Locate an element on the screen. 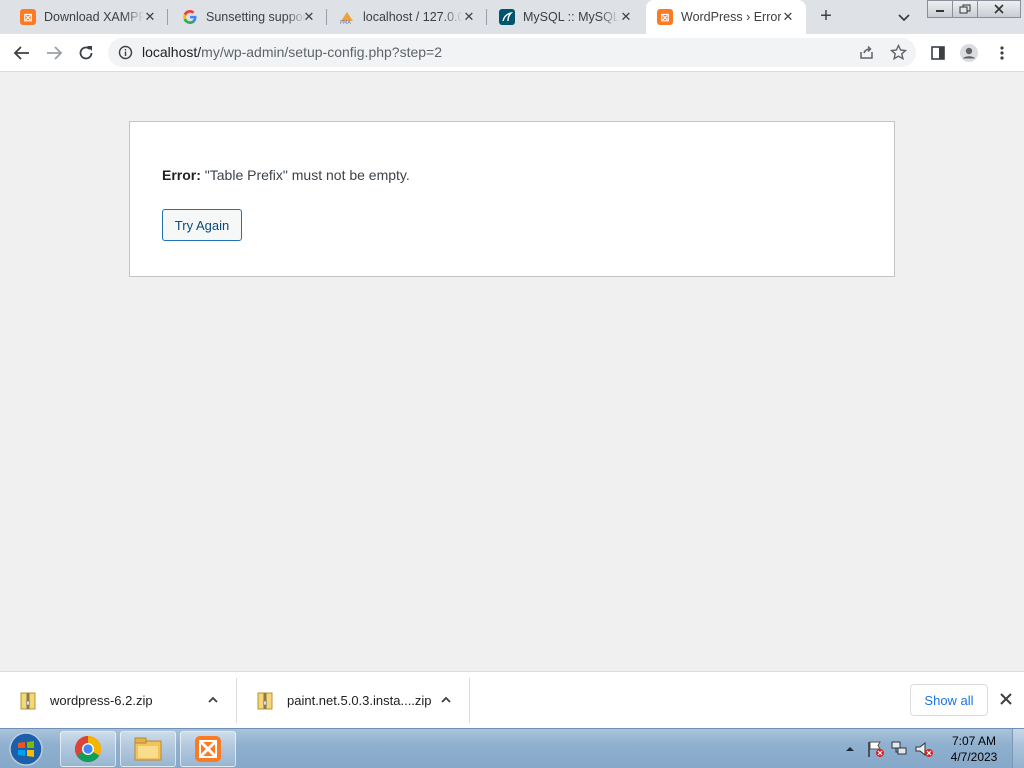  phpmyadmin-icon: PMA is located at coordinates (347, 17).